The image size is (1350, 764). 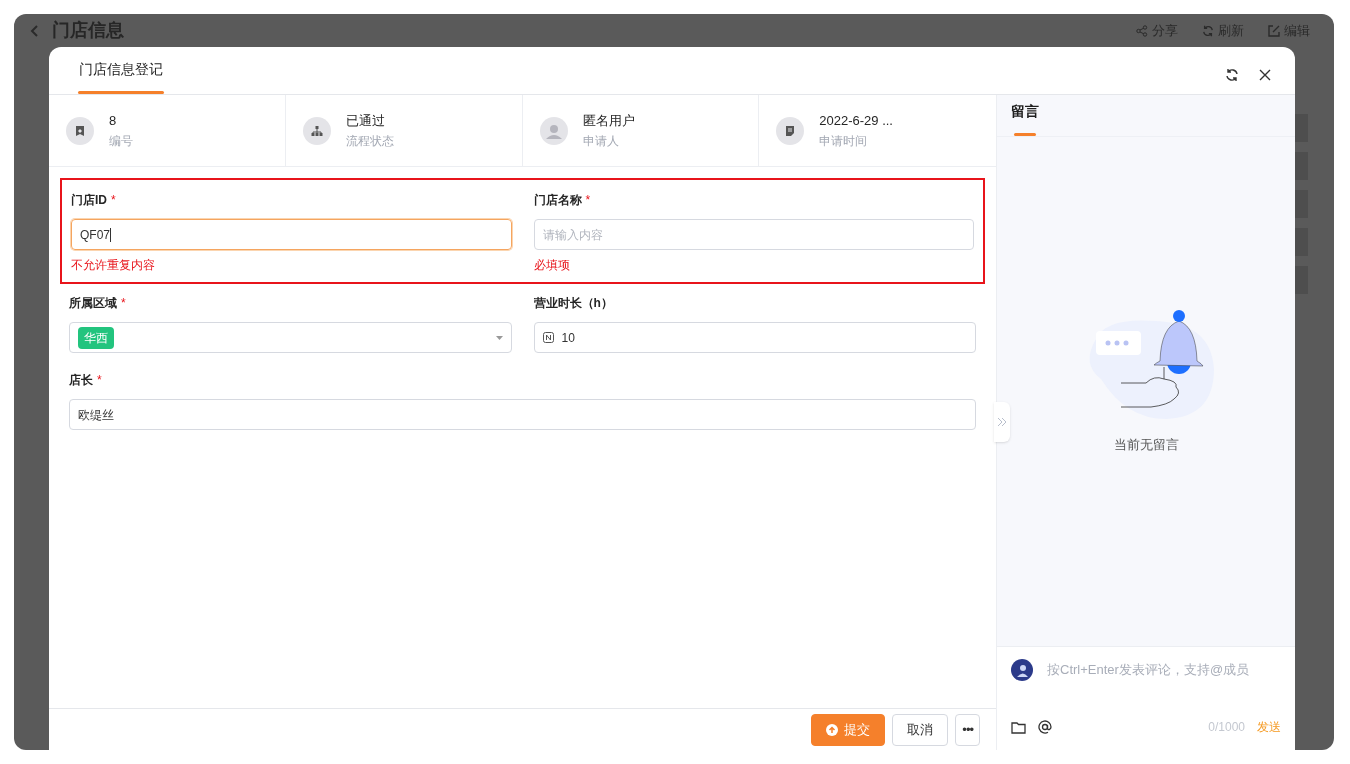 What do you see at coordinates (1164, 670) in the screenshot?
I see `comment-input: 按Ctrl+Enter发表评论，支持@成员` at bounding box center [1164, 670].